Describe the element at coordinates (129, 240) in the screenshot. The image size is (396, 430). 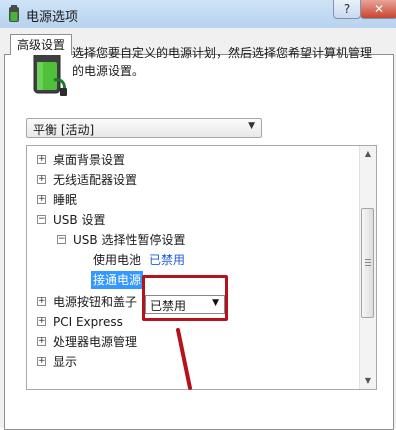
I see `tree-item-label: USB 选择性暂停设置` at that location.